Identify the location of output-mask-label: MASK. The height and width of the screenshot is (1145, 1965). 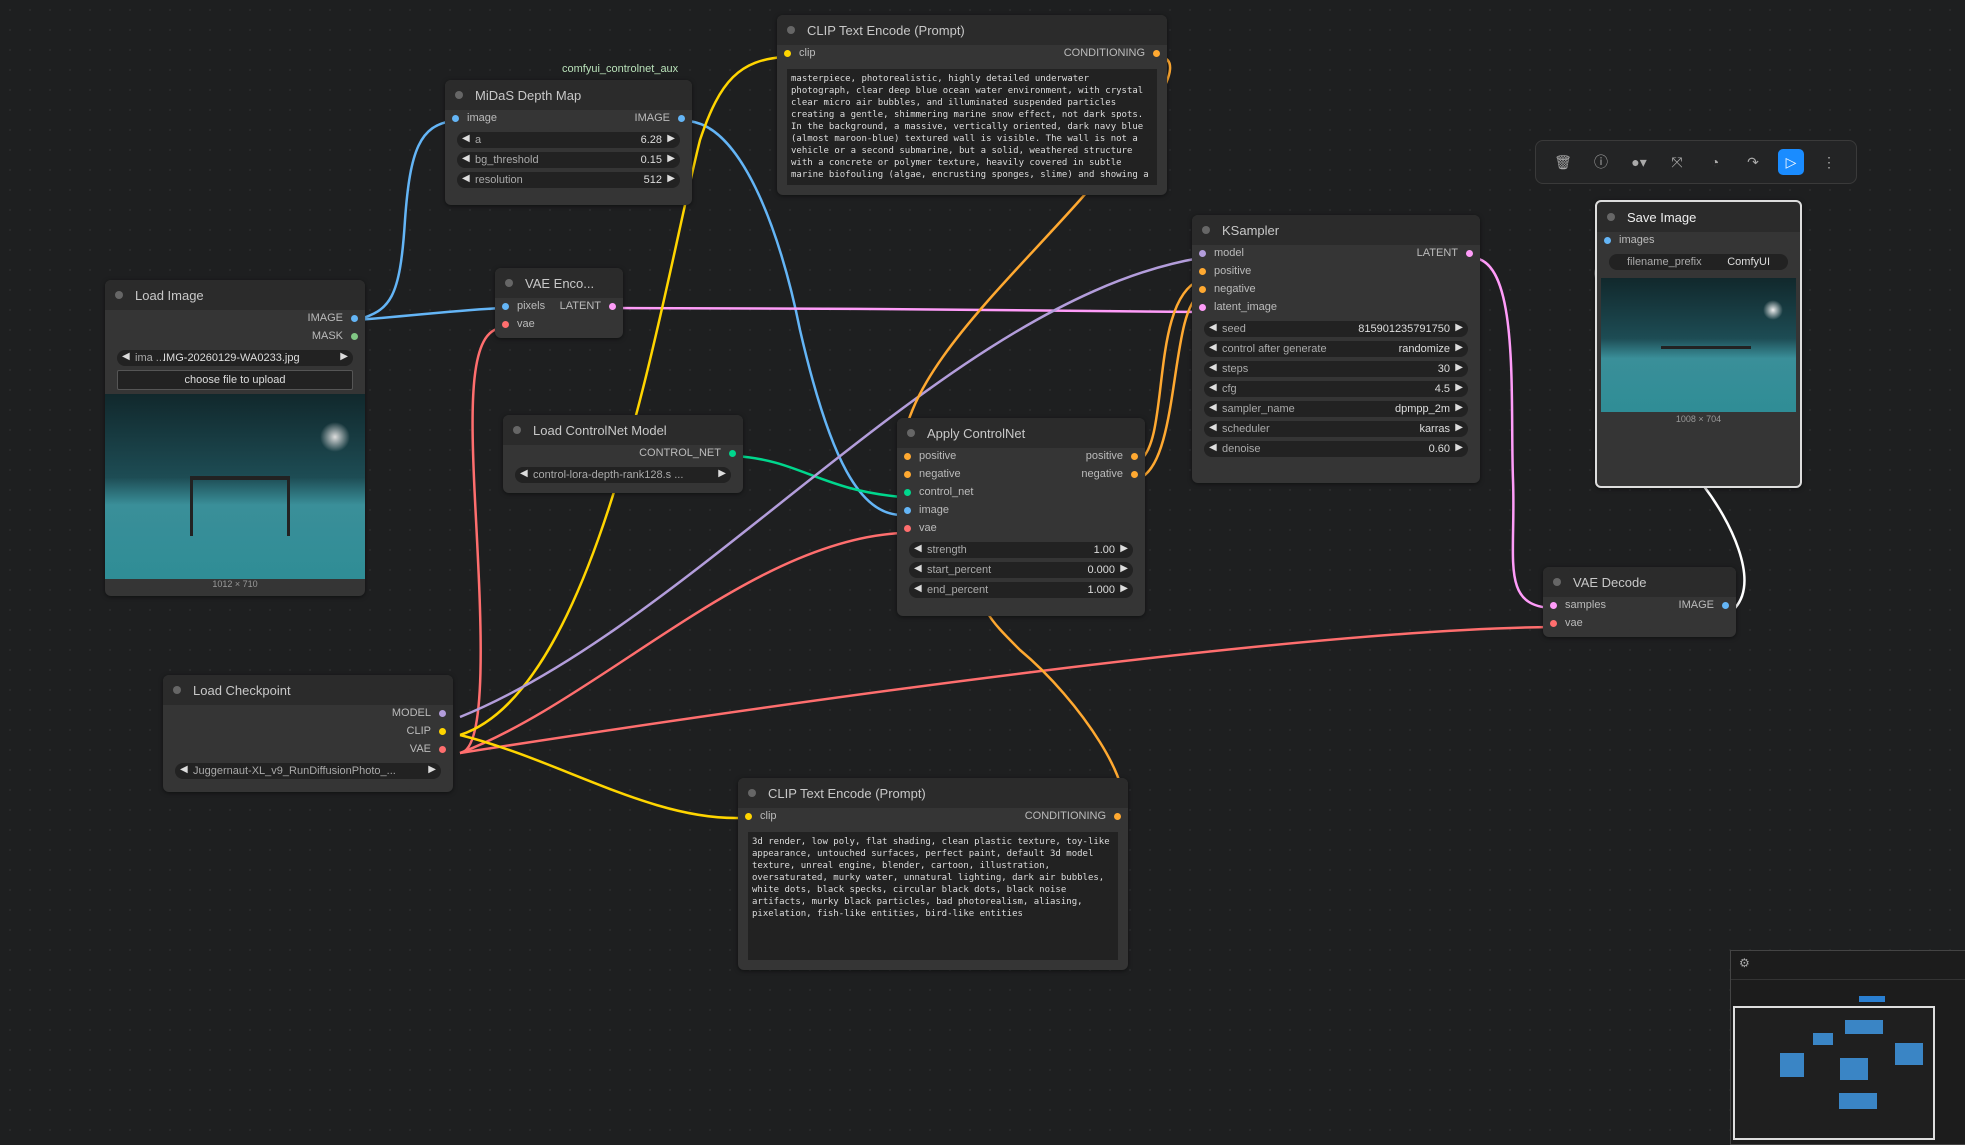
(327, 336).